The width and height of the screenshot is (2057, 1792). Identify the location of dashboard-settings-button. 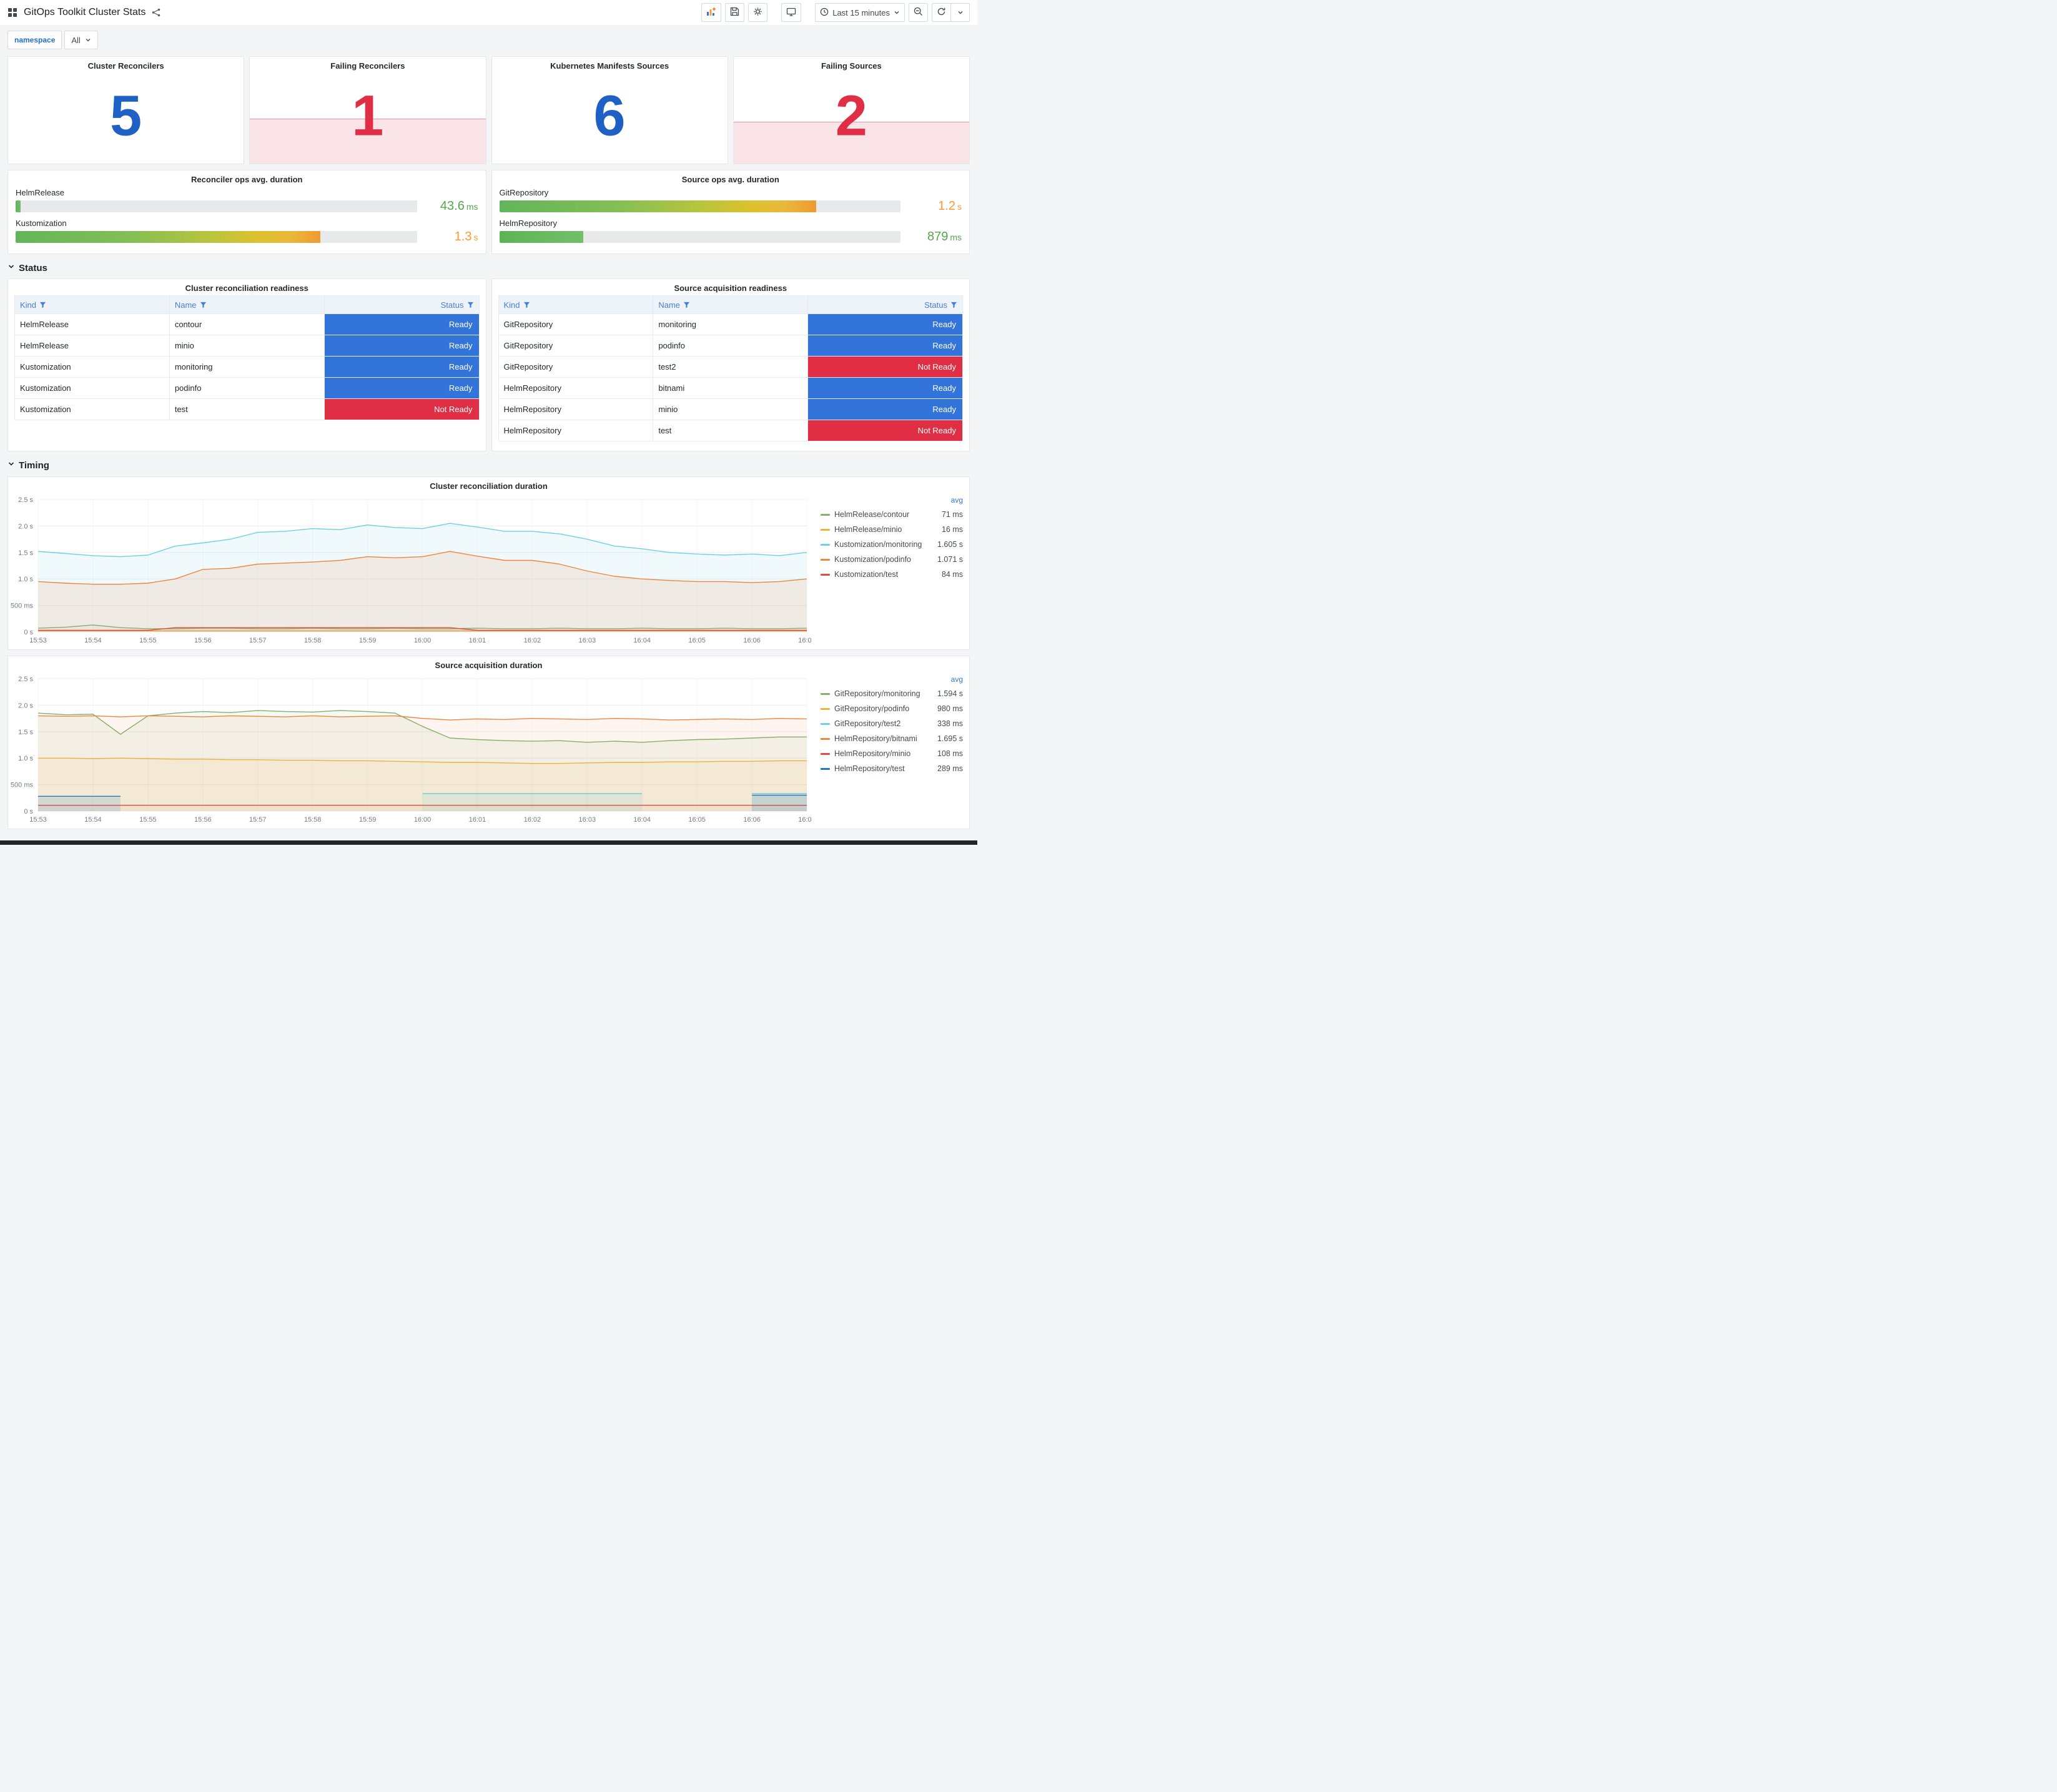
(758, 12).